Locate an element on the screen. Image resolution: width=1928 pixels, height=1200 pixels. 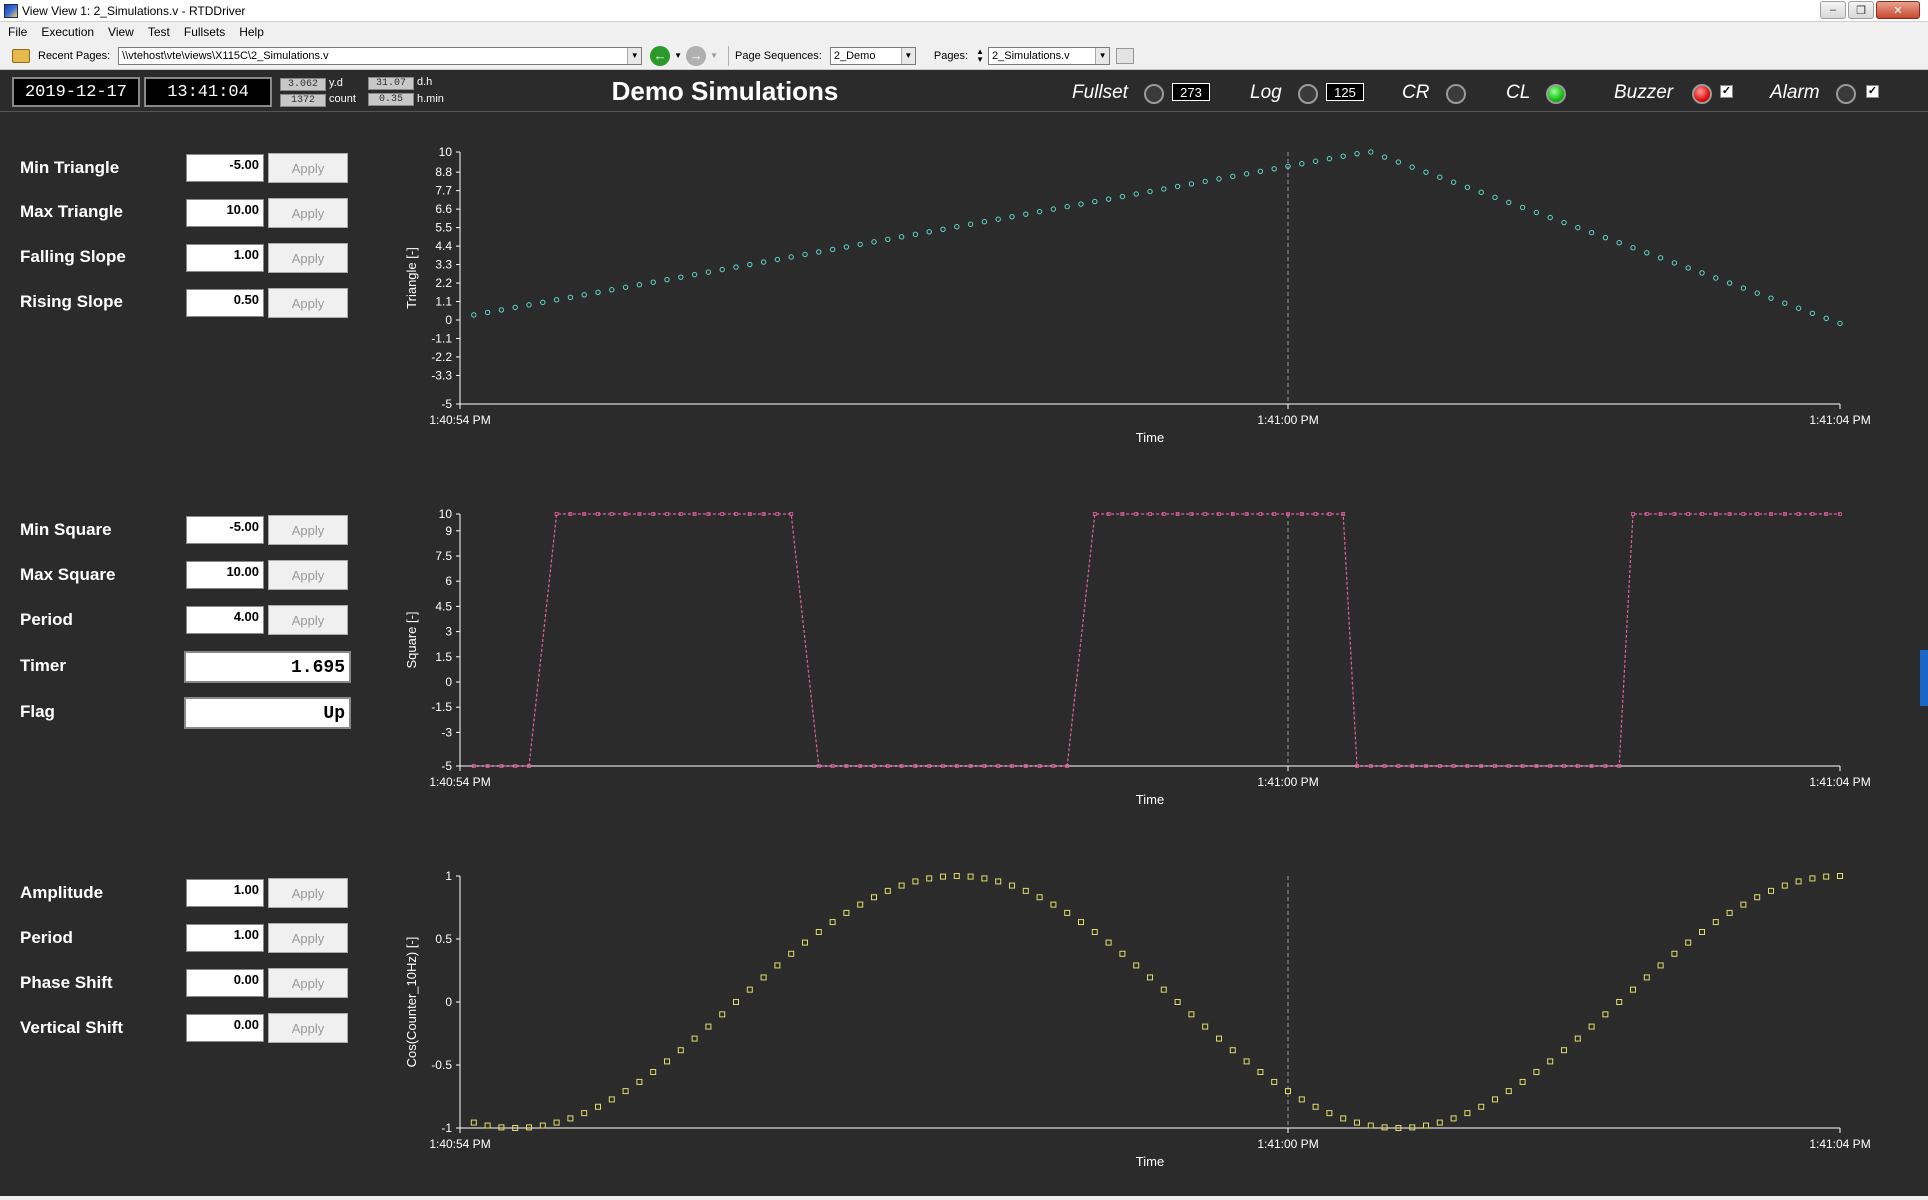
phase-shift-apply-button: Apply is located at coordinates (308, 983).